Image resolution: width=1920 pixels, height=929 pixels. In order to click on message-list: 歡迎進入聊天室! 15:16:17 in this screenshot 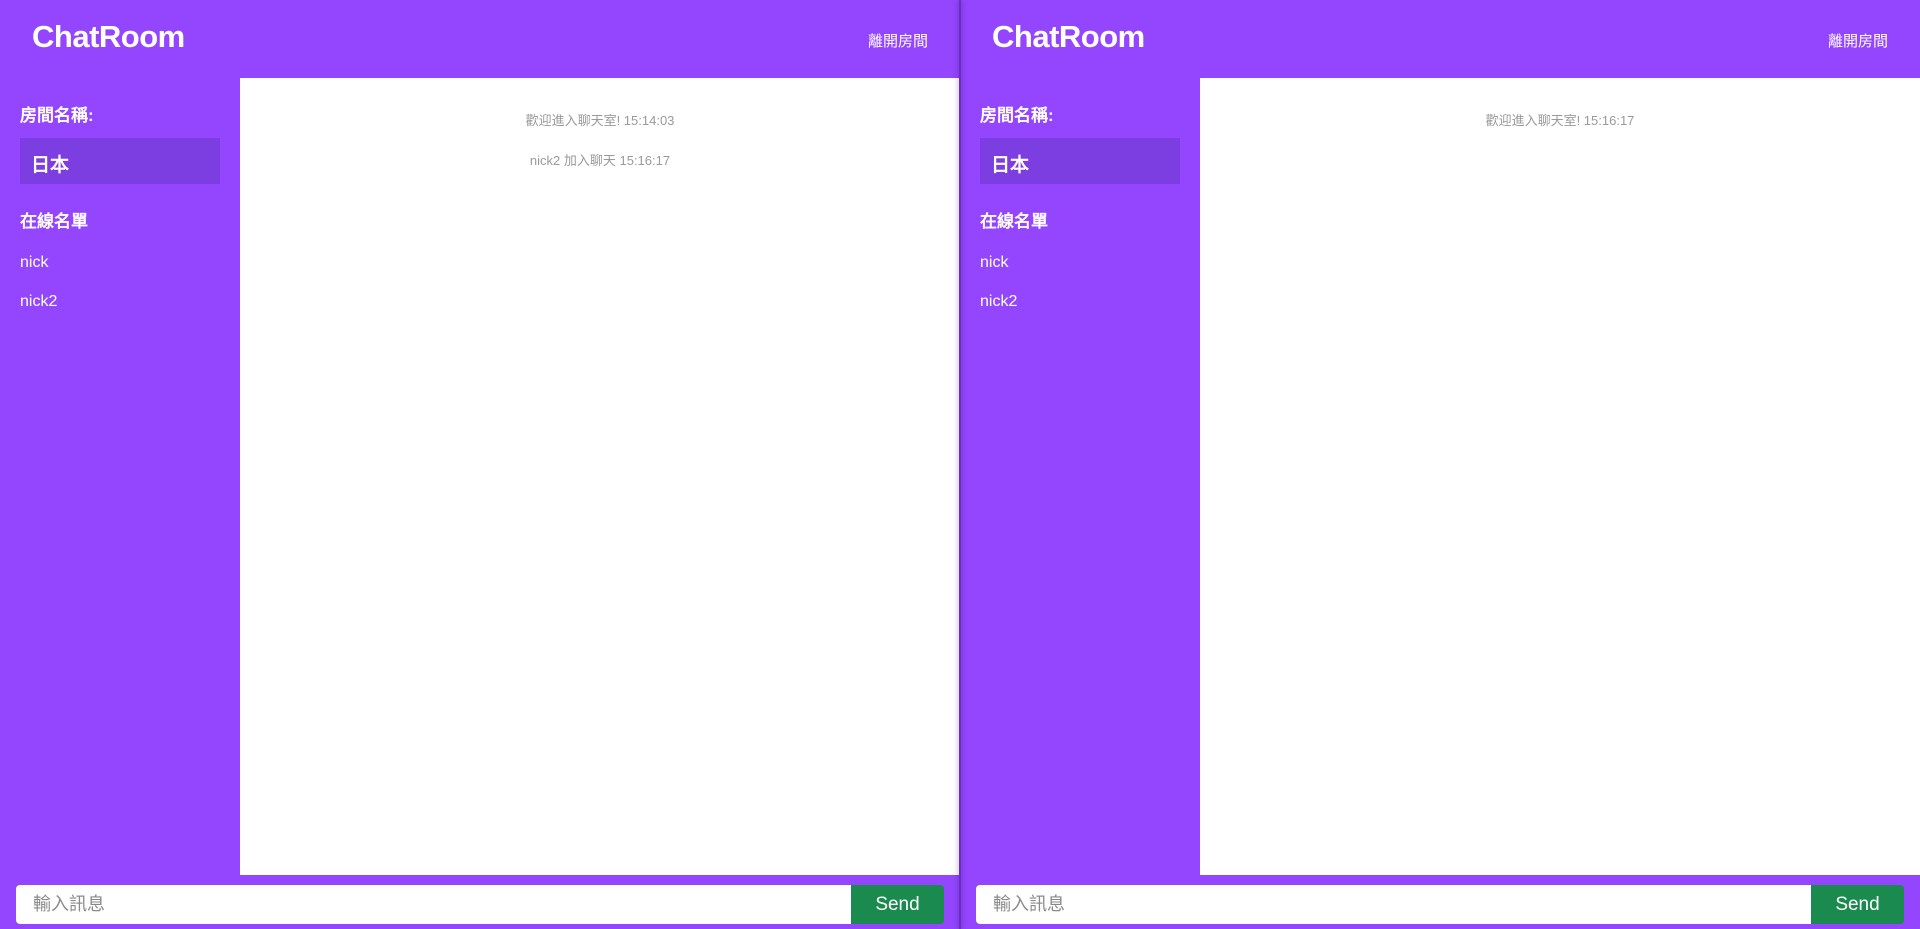, I will do `click(1560, 133)`.